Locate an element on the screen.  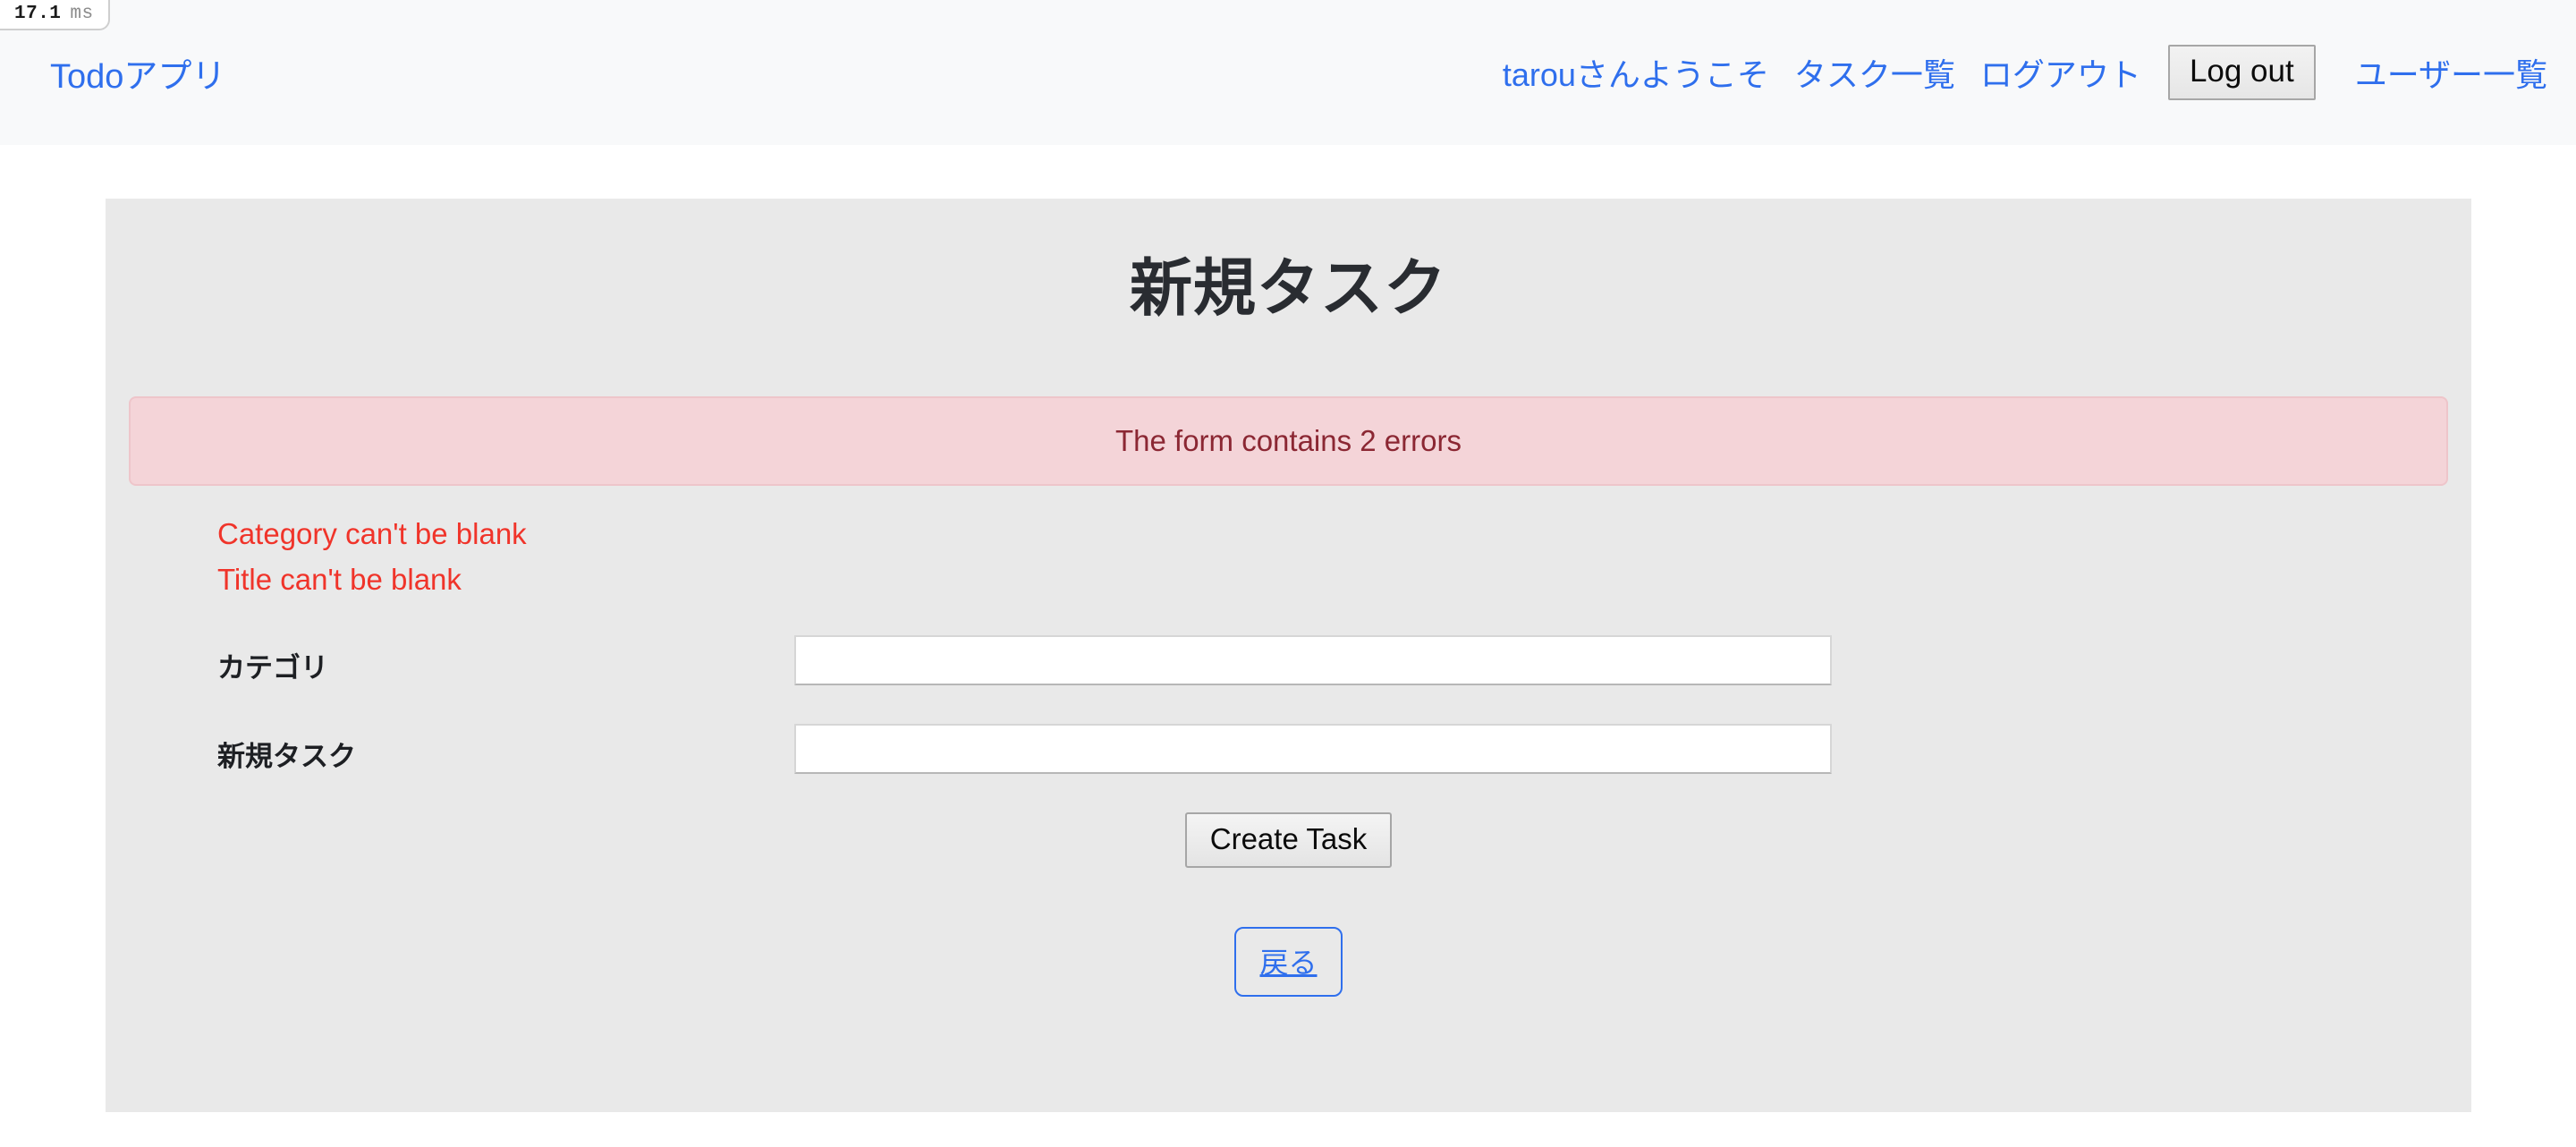
performance-unit: ms is located at coordinates (82, 14).